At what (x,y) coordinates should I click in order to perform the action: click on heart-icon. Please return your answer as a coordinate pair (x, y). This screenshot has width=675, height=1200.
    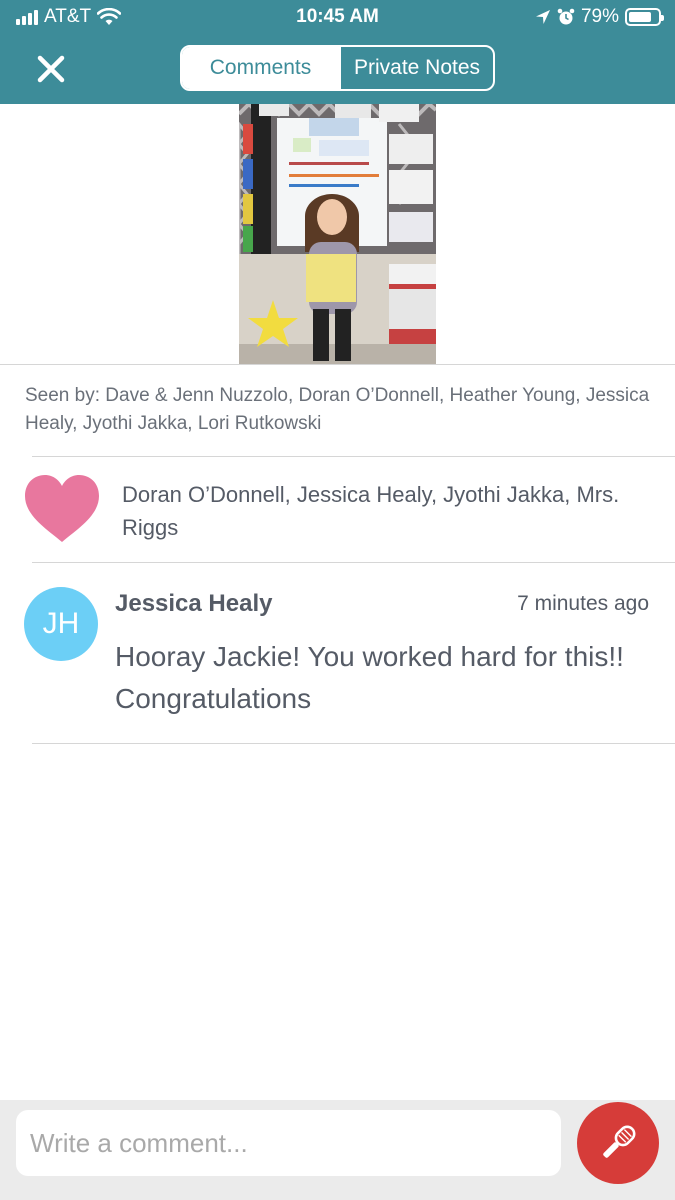
    Looking at the image, I should click on (62, 508).